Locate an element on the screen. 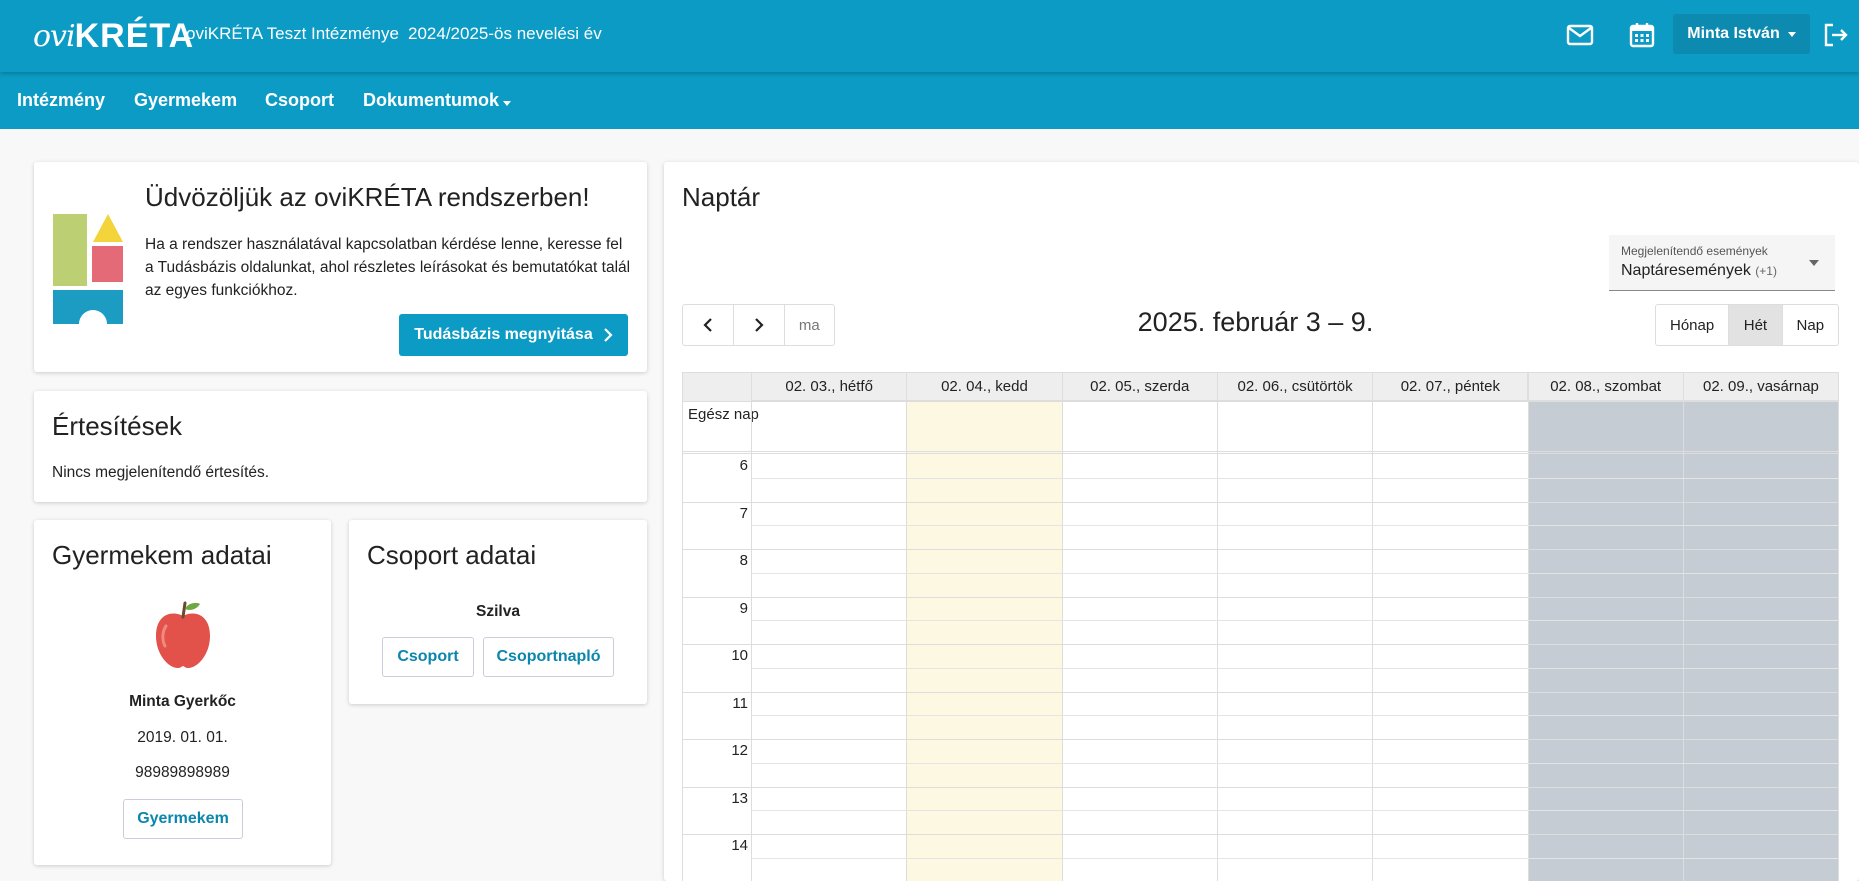  event-filter-label: Megjelenítendő események is located at coordinates (1694, 251).